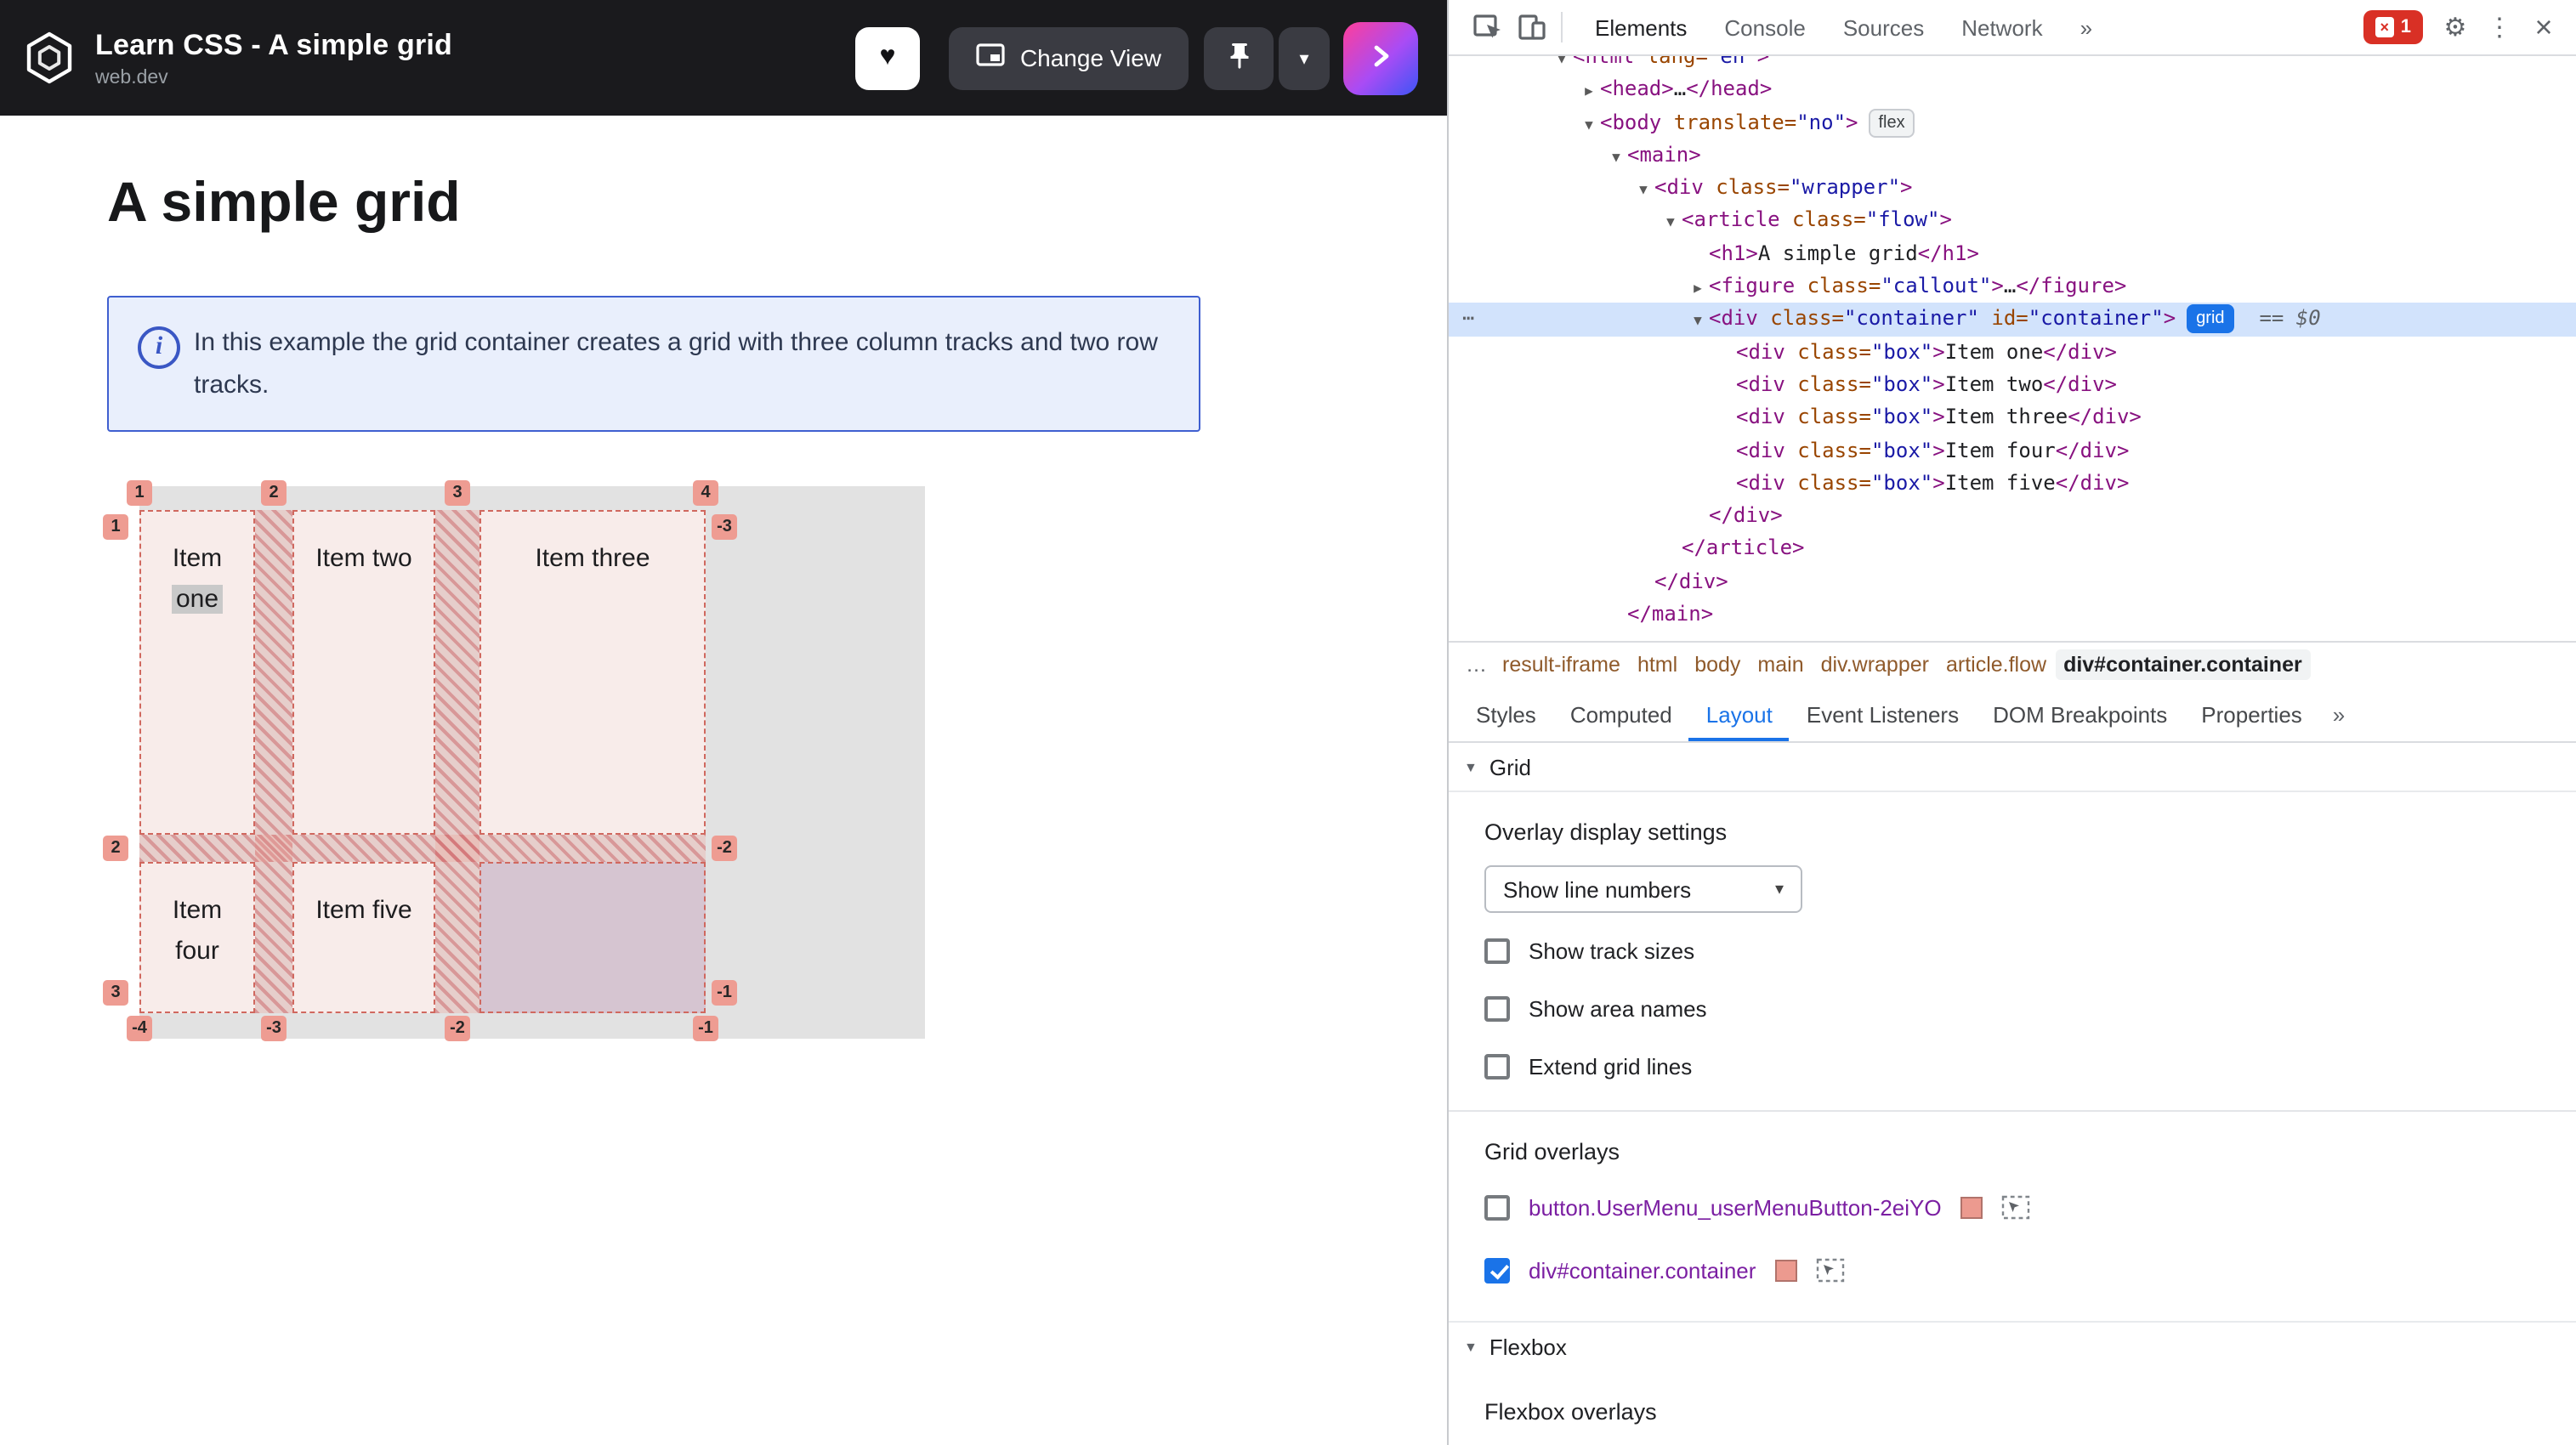  I want to click on dom-tree-line: <div class="box">Item one</div>, so click(2013, 352).